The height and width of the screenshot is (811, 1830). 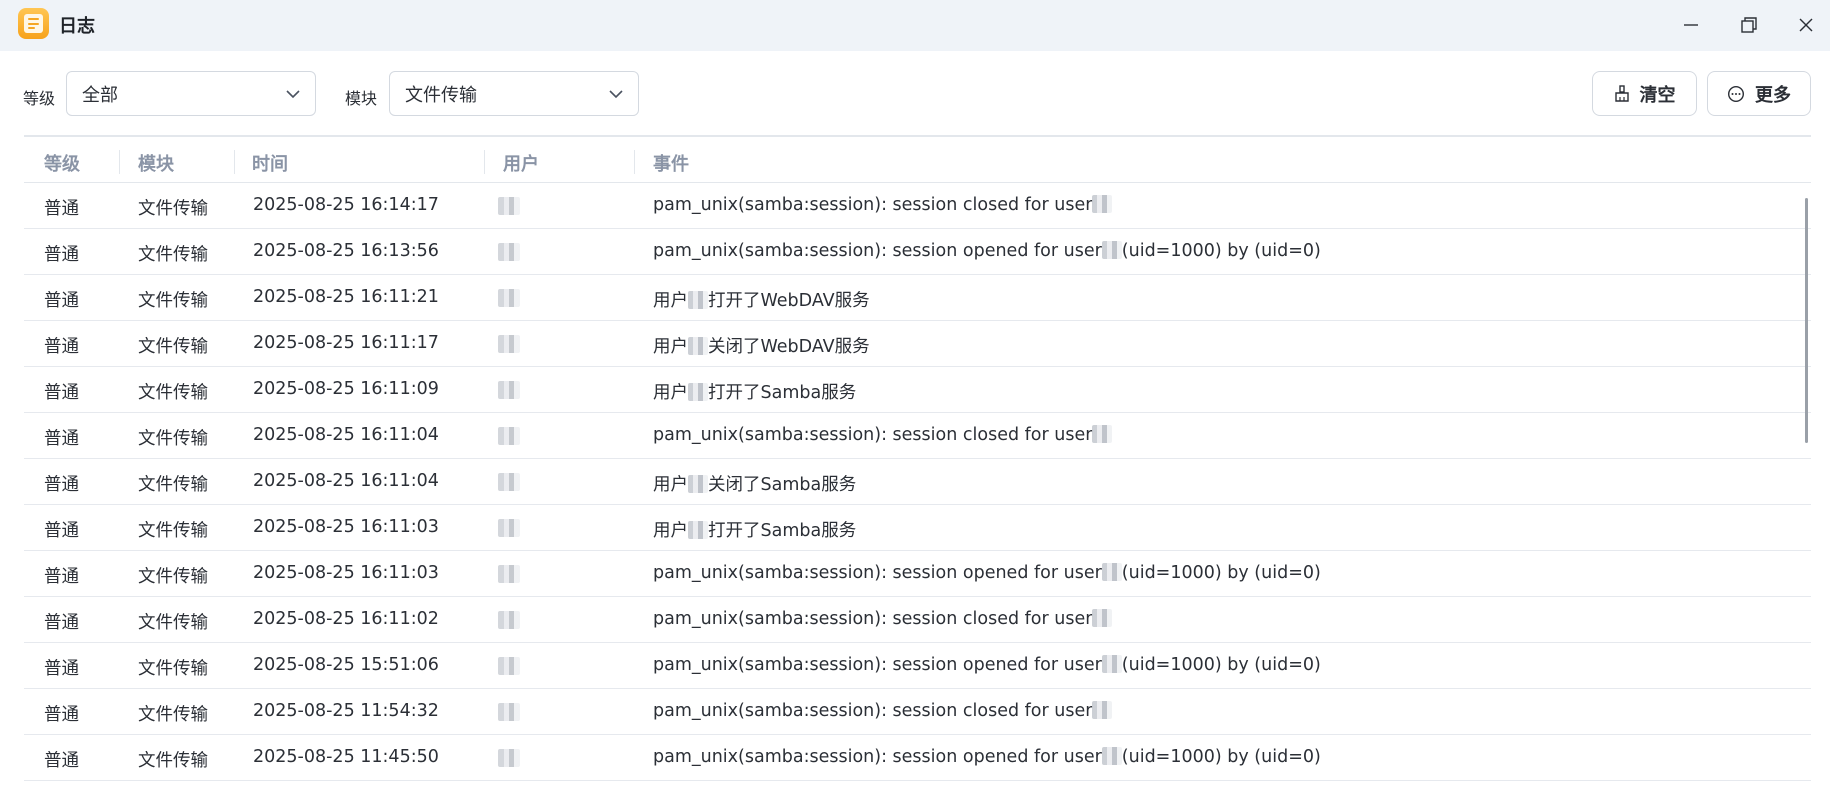 What do you see at coordinates (671, 163) in the screenshot?
I see `column-header-event: 事件` at bounding box center [671, 163].